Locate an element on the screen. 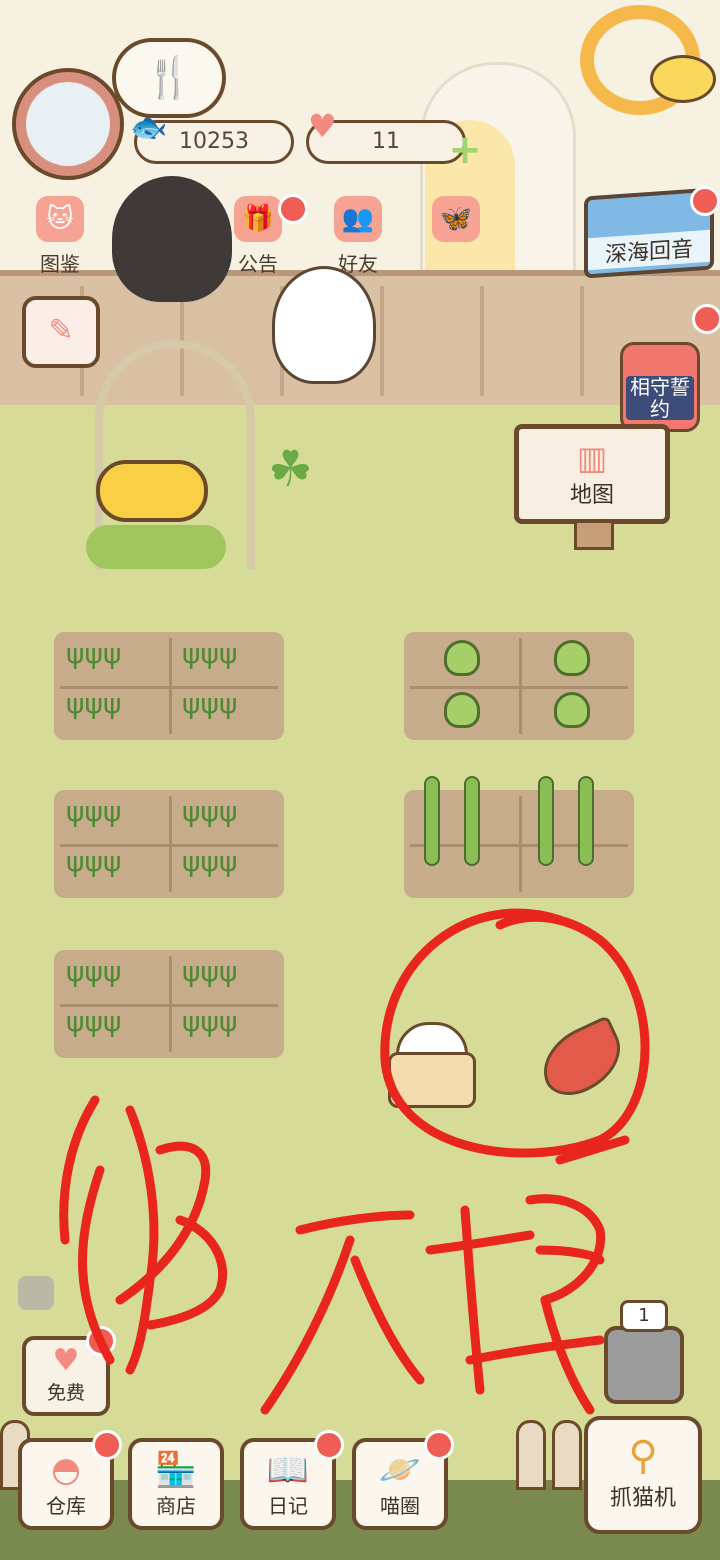 The width and height of the screenshot is (720, 1560). food-bubble: 🍴 is located at coordinates (169, 78).